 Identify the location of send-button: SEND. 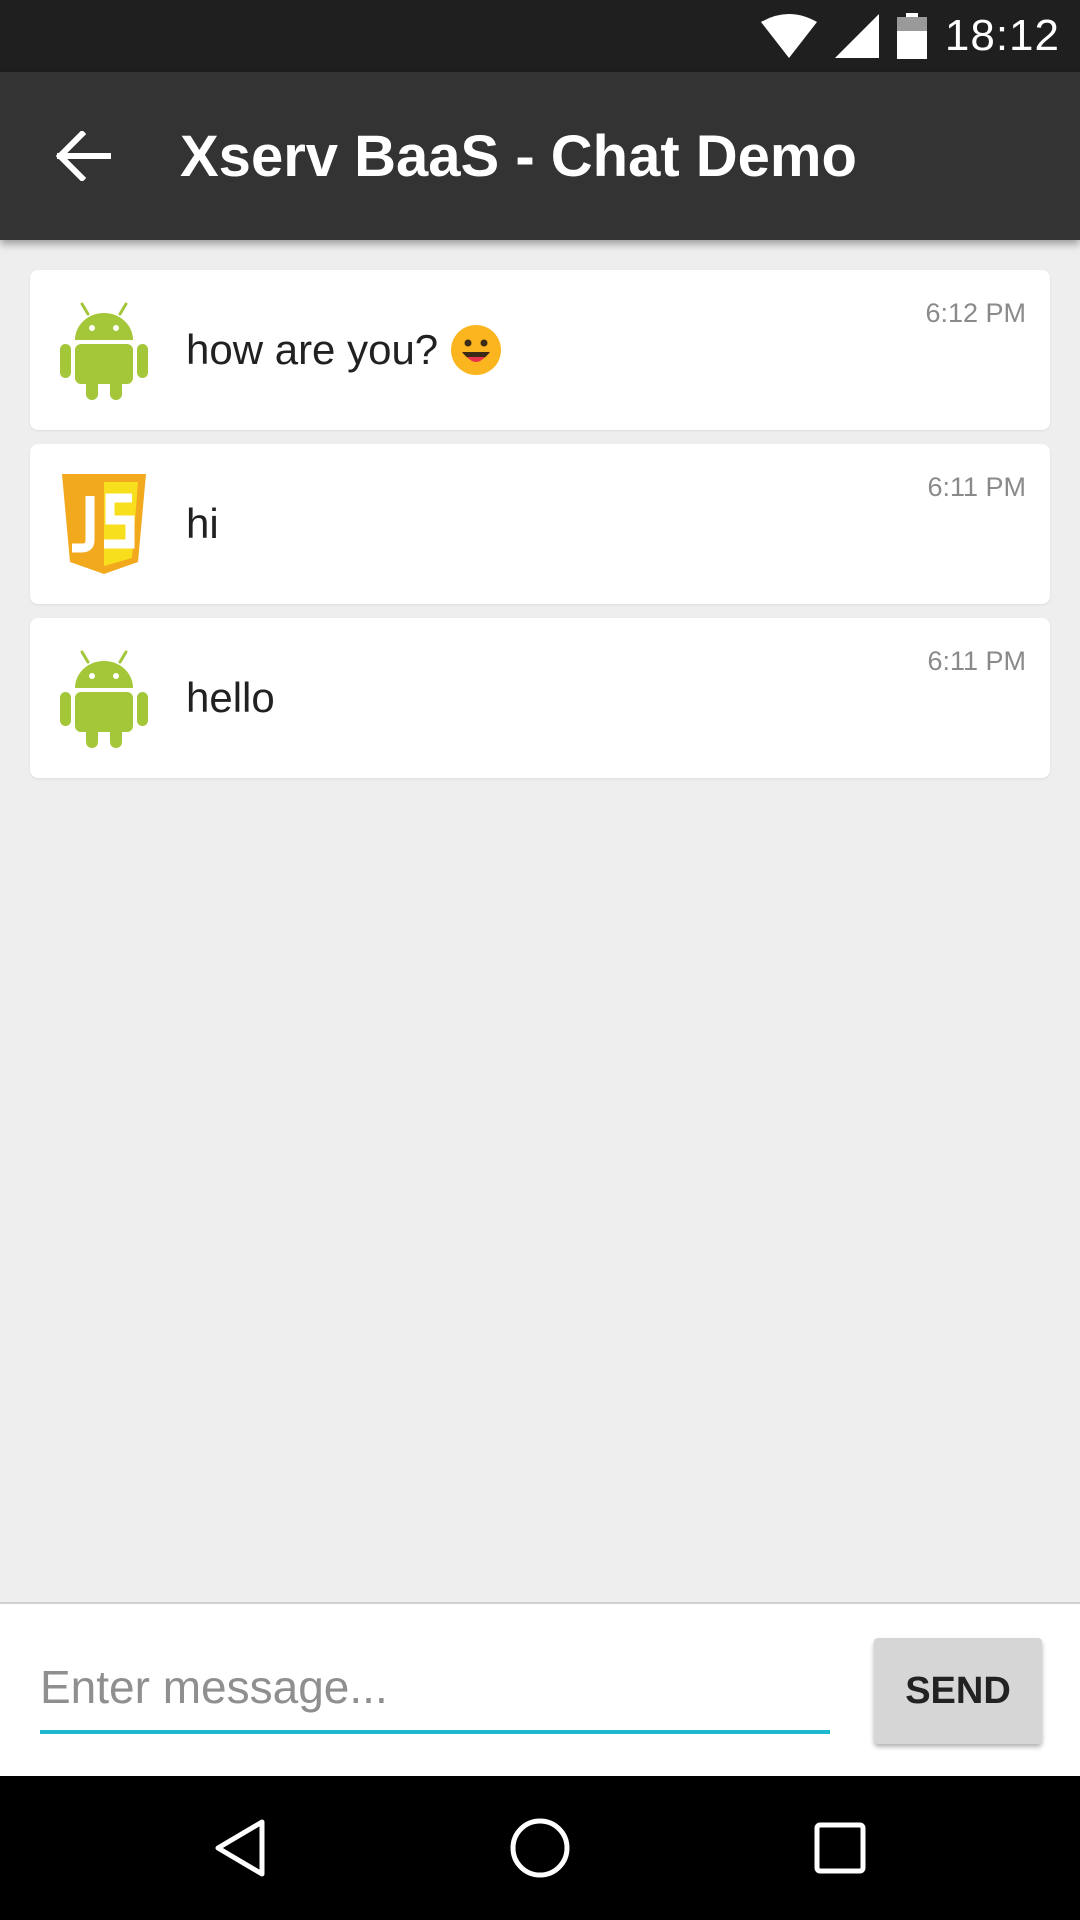
(958, 1691).